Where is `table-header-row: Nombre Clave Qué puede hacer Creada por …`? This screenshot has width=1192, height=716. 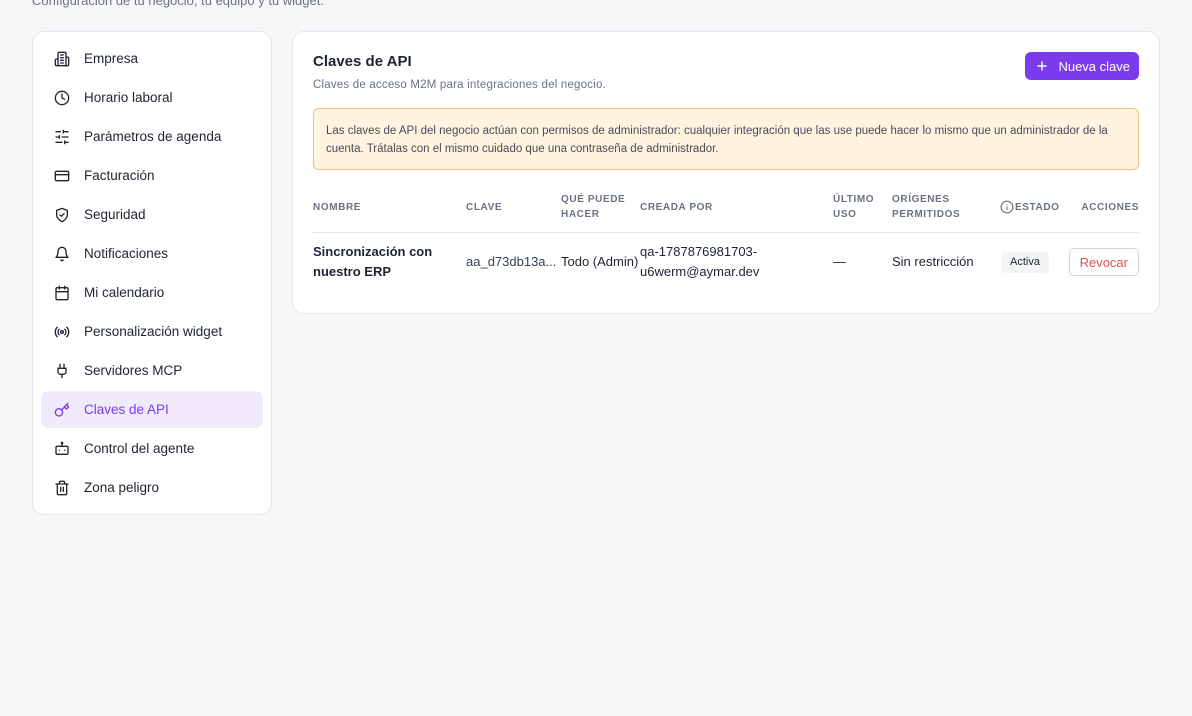 table-header-row: Nombre Clave Qué puede hacer Creada por … is located at coordinates (726, 212).